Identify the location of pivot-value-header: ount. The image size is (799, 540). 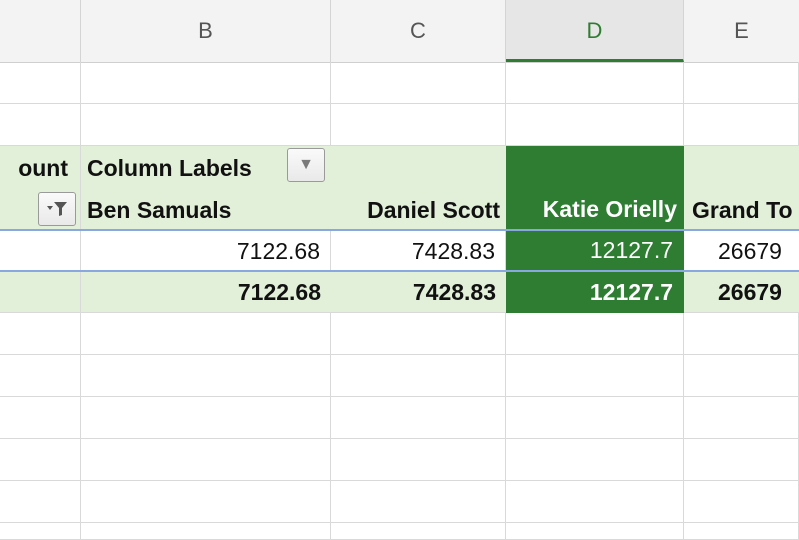
(40, 168).